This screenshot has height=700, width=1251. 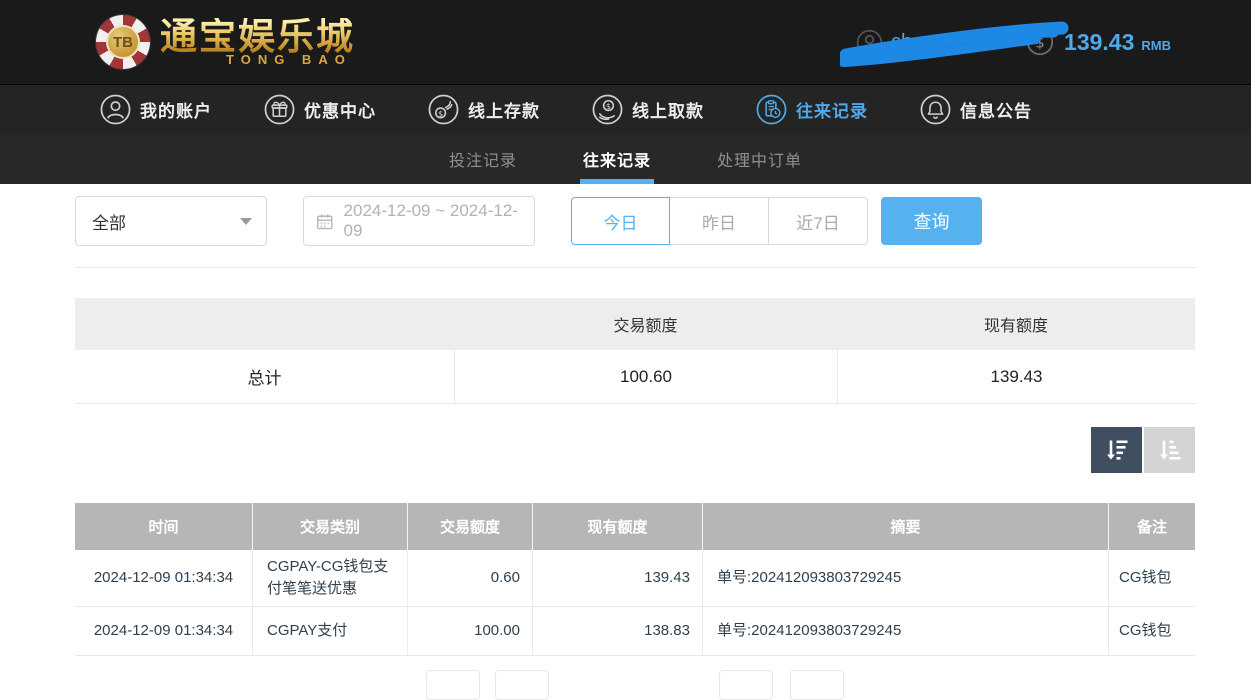 I want to click on nav-item-my-account: 我的账户, so click(x=156, y=109).